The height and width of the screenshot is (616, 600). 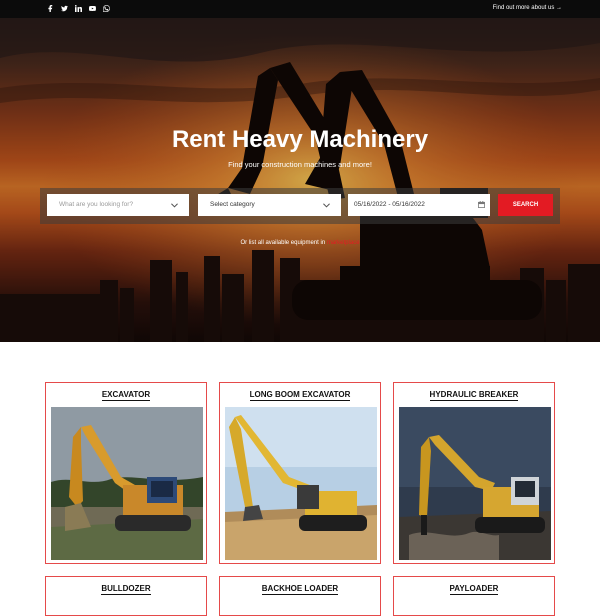 What do you see at coordinates (300, 589) in the screenshot?
I see `card-title: BACKHOE LOADER` at bounding box center [300, 589].